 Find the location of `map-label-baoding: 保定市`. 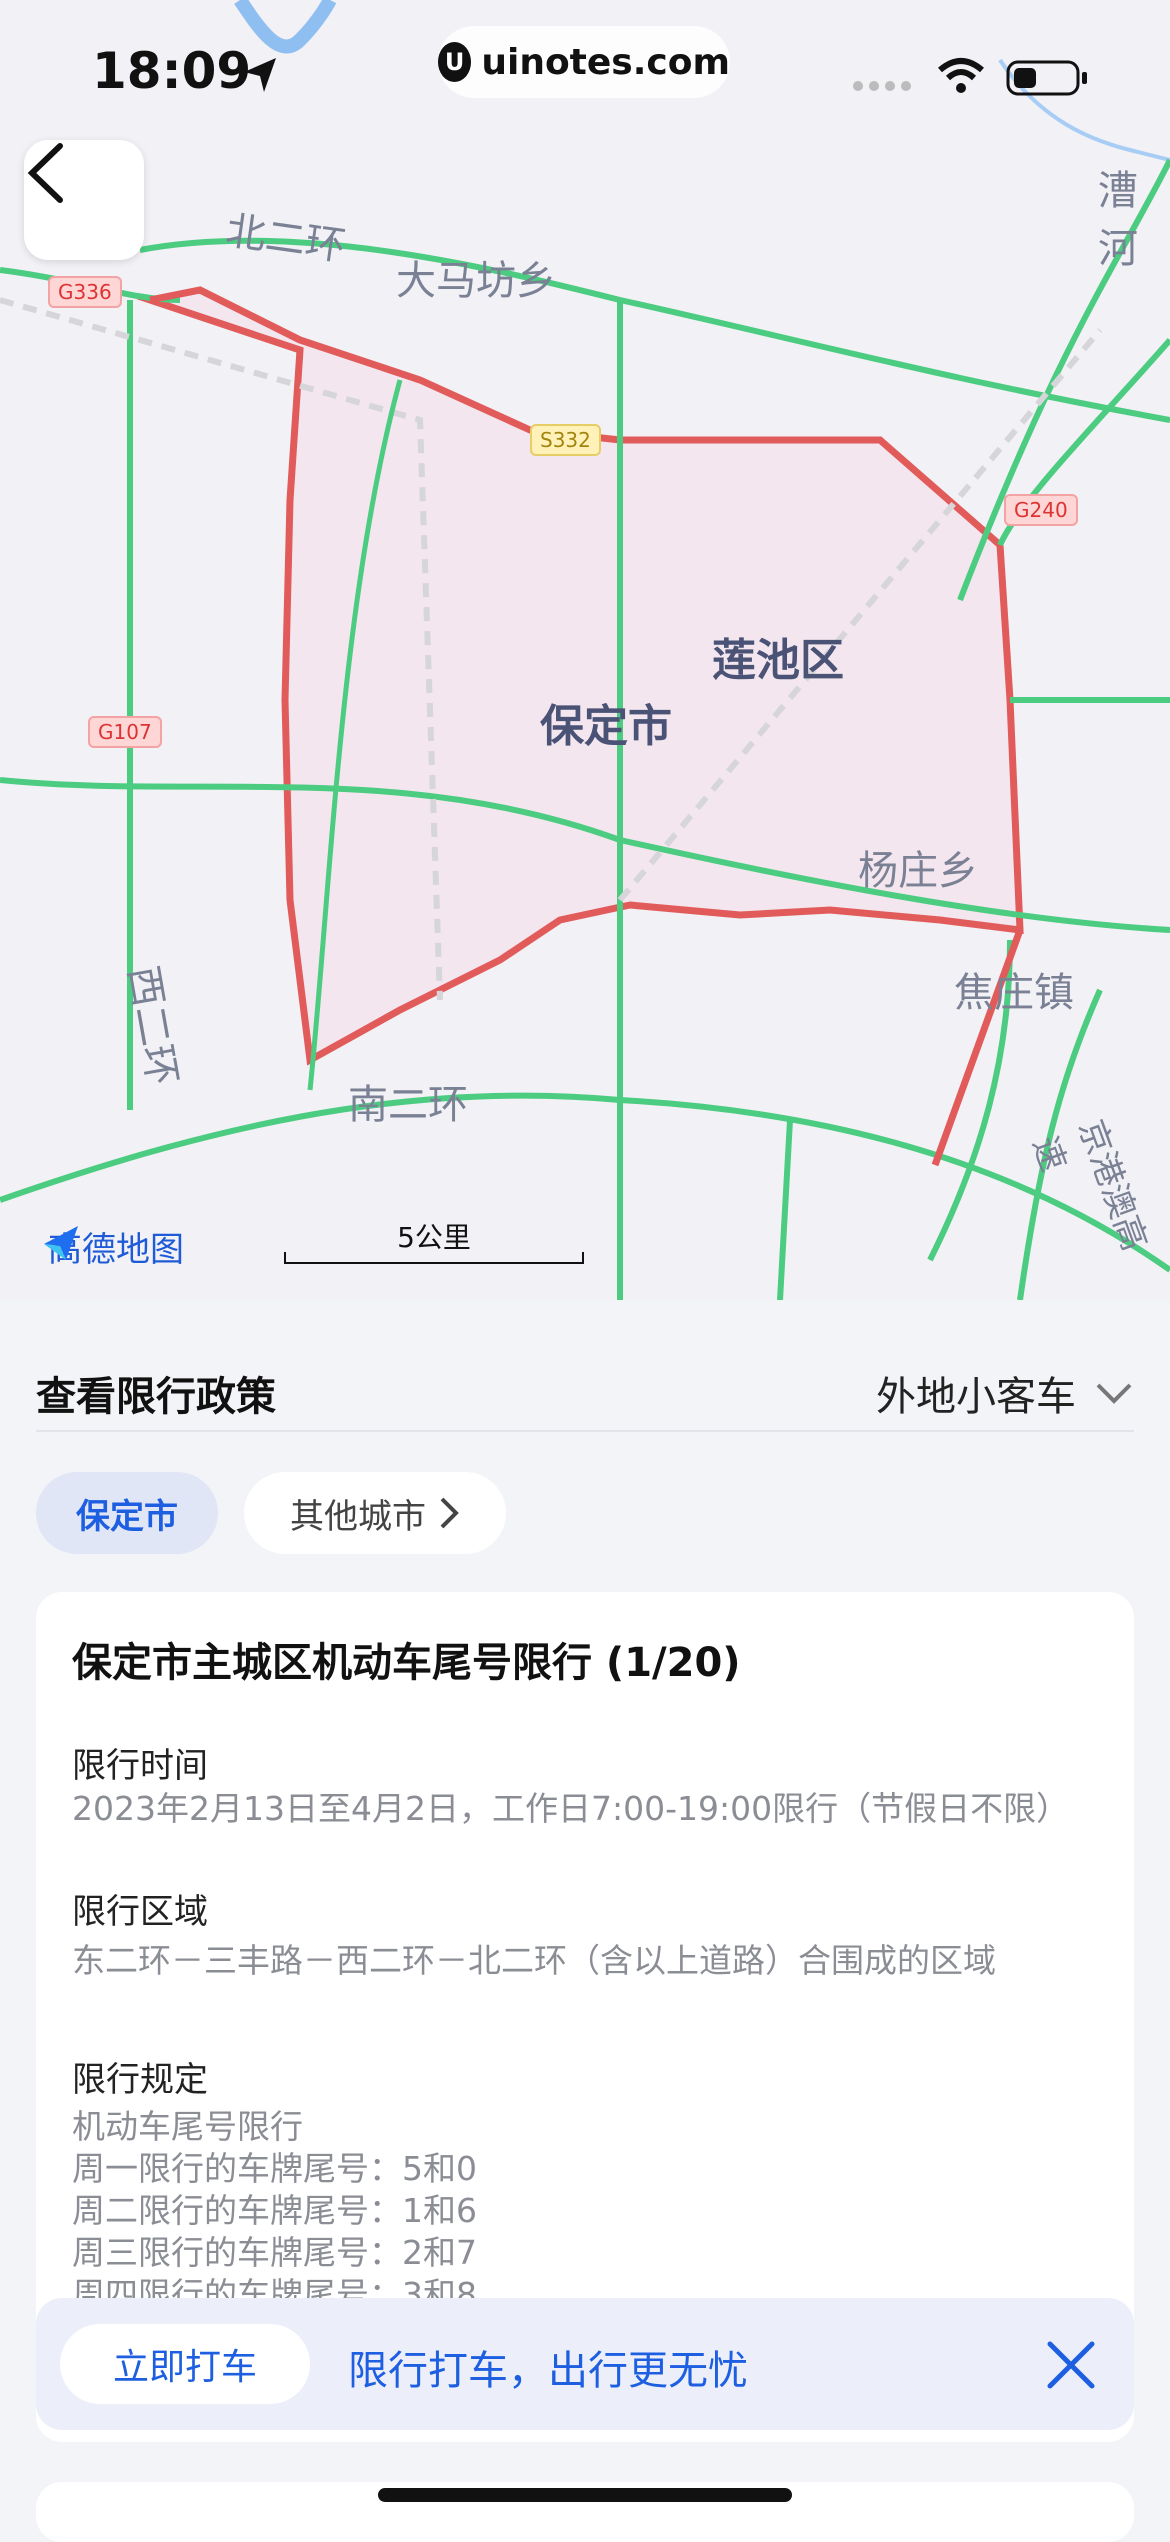

map-label-baoding: 保定市 is located at coordinates (606, 726).